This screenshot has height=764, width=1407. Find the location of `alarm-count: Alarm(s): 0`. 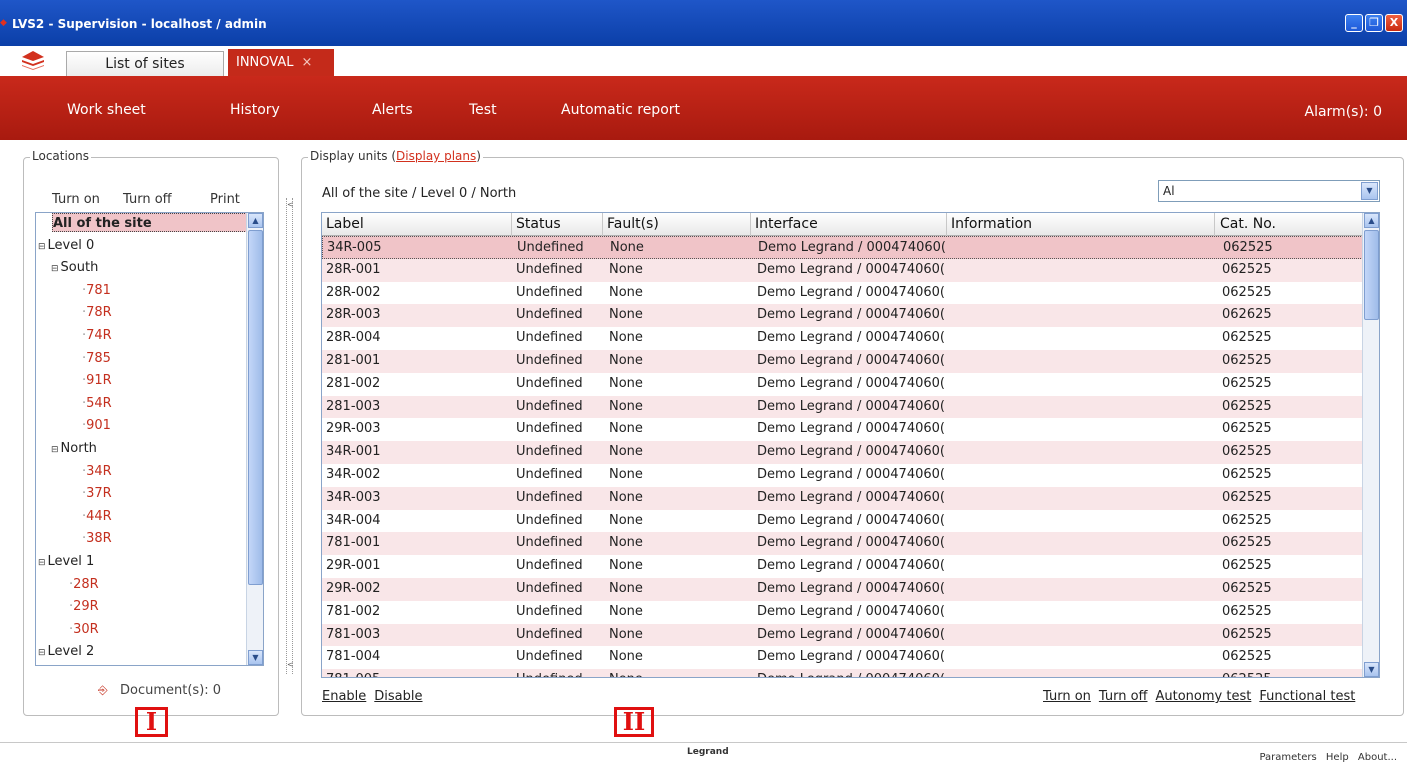

alarm-count: Alarm(s): 0 is located at coordinates (1344, 112).